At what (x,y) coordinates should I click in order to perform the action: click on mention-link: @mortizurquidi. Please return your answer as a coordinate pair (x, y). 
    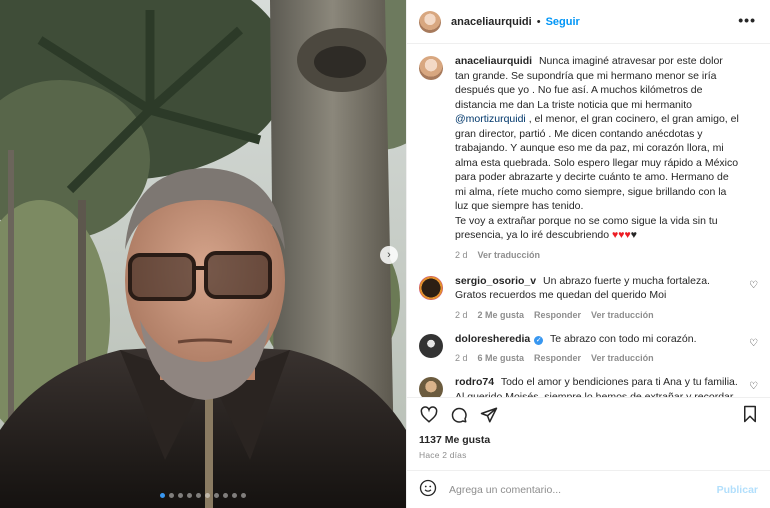
    Looking at the image, I should click on (490, 119).